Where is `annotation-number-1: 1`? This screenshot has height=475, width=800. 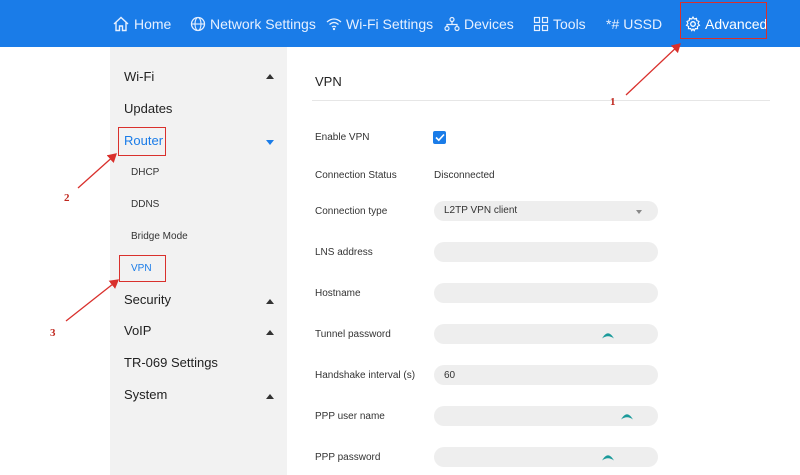
annotation-number-1: 1 is located at coordinates (613, 102).